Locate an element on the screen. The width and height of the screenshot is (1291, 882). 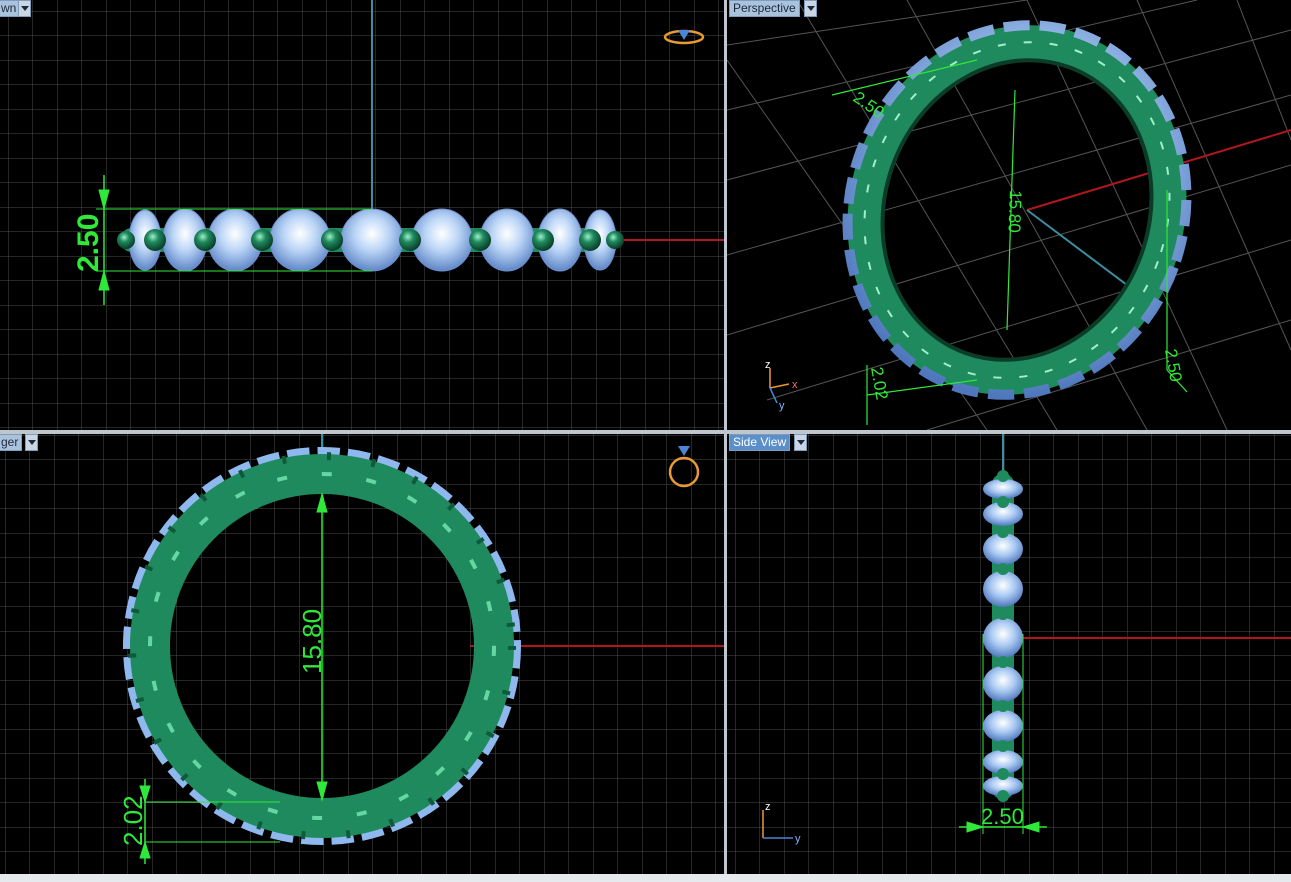
svg-text: x is located at coordinates (795, 385).